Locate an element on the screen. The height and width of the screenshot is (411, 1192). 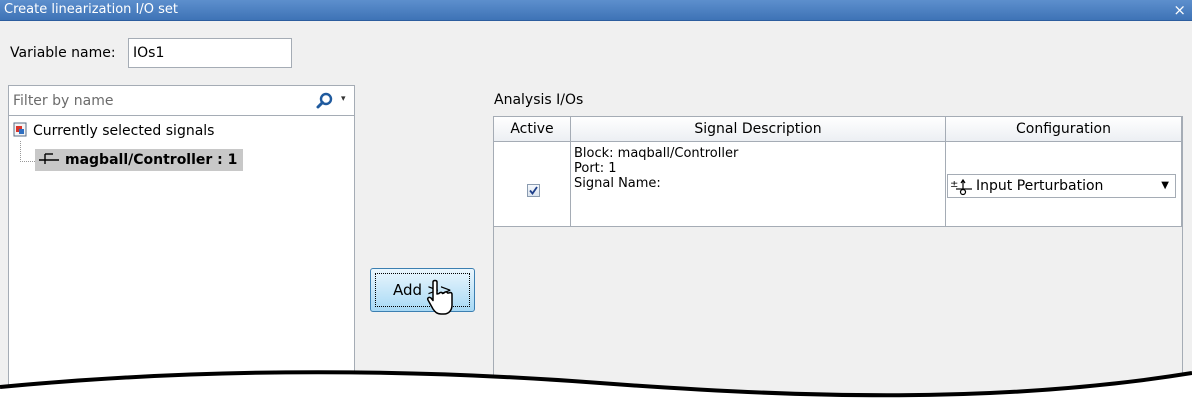
filter-input is located at coordinates (154, 100).